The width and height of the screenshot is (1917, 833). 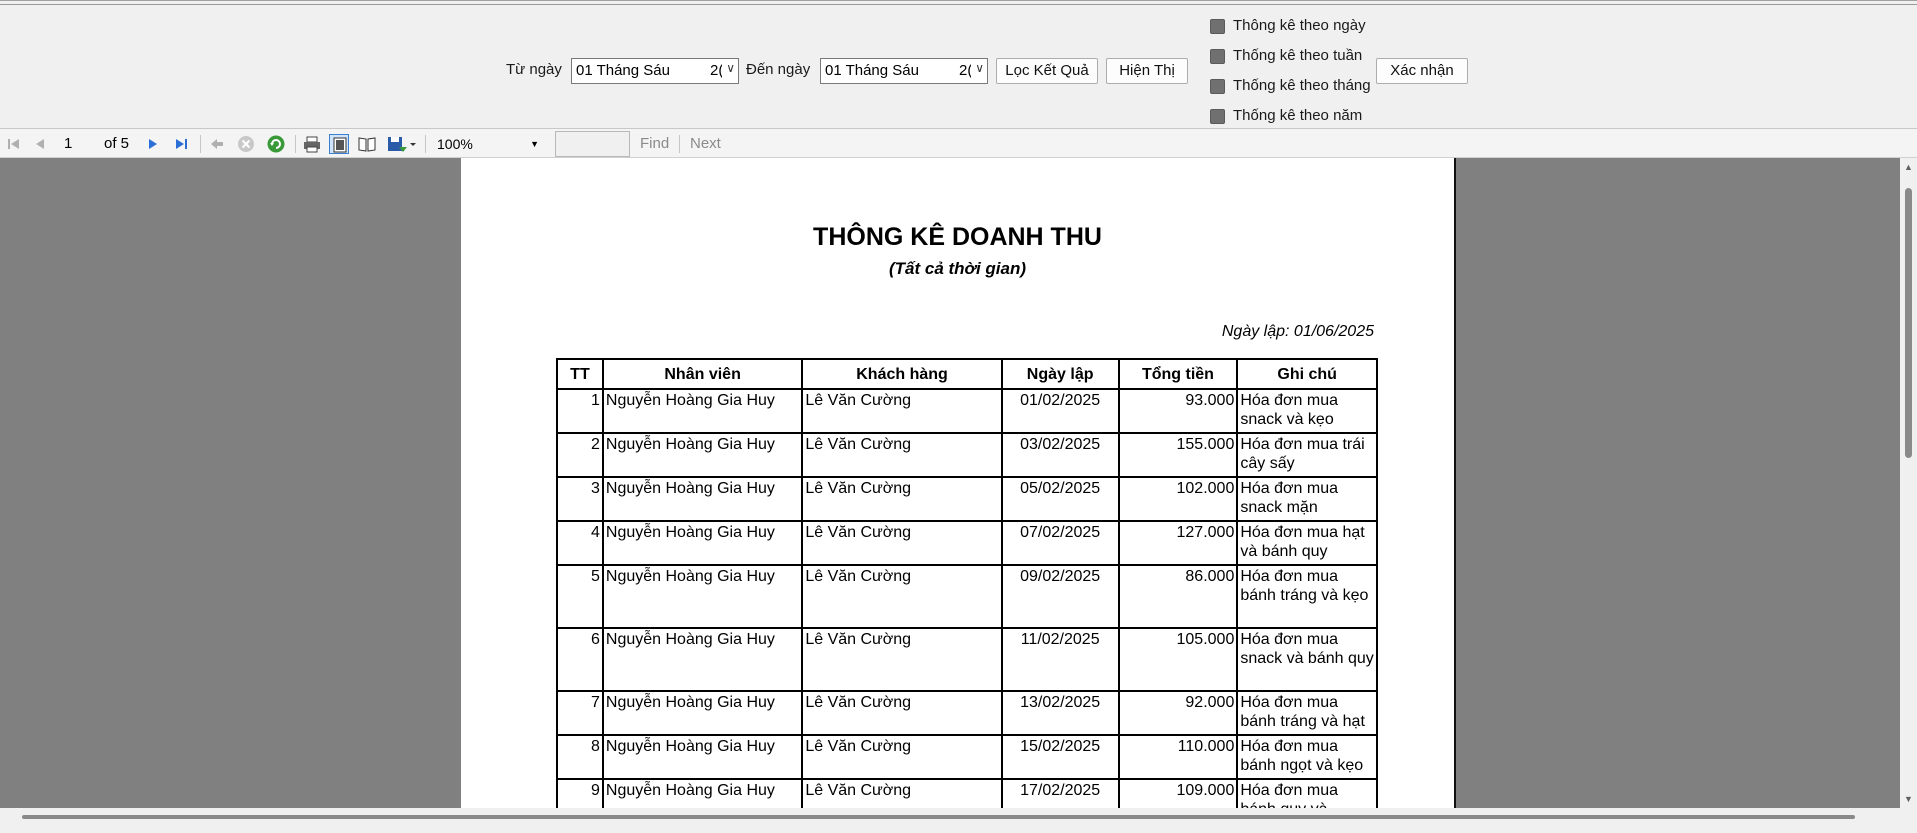 I want to click on from-date-value: 01 Tháng Sáu, so click(x=623, y=70).